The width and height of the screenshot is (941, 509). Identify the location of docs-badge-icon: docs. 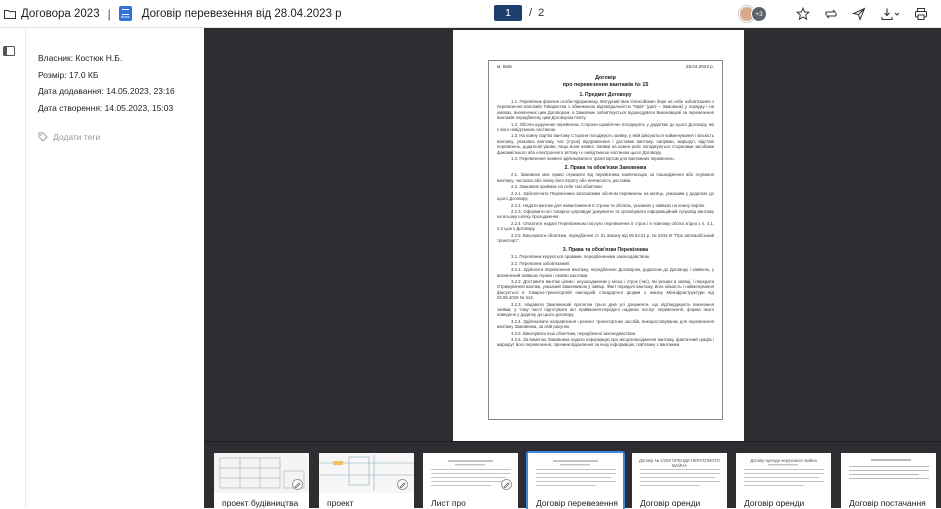
(125, 13).